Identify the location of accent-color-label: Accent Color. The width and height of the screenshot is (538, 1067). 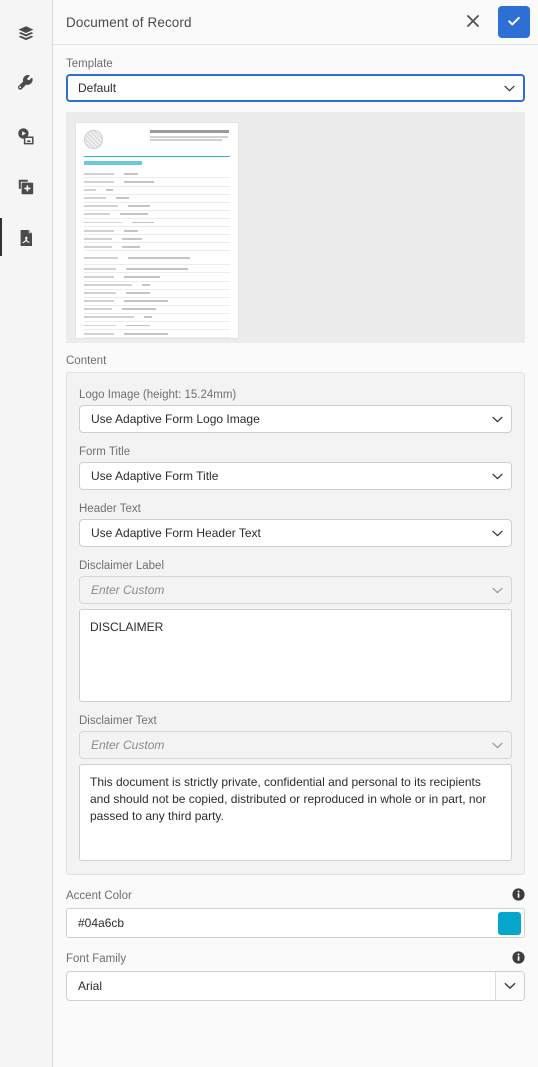
(99, 896).